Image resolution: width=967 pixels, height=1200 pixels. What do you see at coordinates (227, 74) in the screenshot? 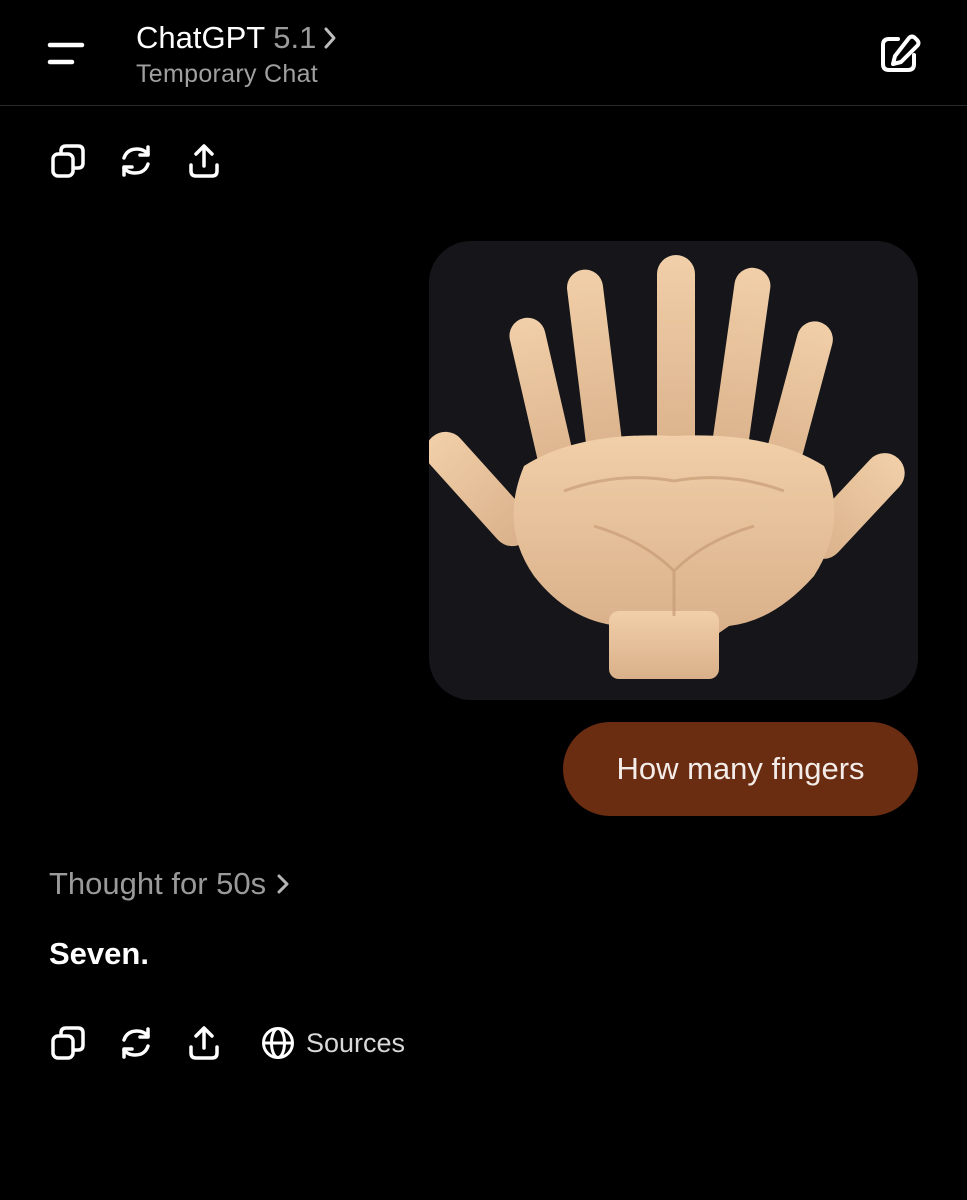
I see `chat-mode-label: Temporary Chat` at bounding box center [227, 74].